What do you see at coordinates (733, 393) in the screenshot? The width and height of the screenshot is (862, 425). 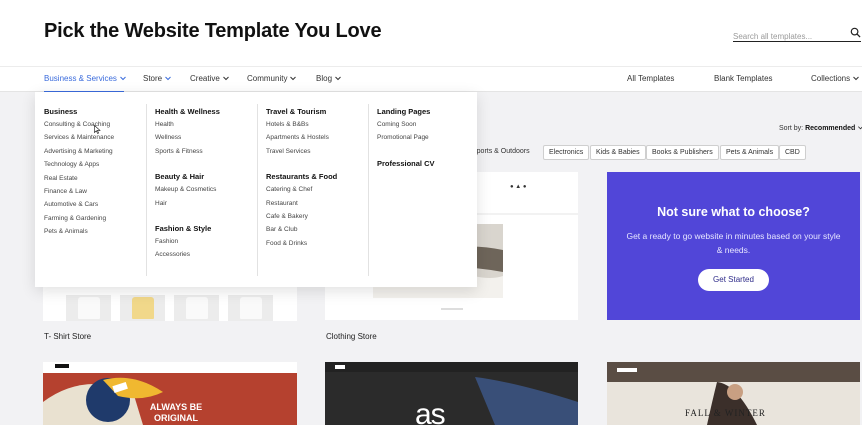 I see `template-card-fall: FALL & WINTER` at bounding box center [733, 393].